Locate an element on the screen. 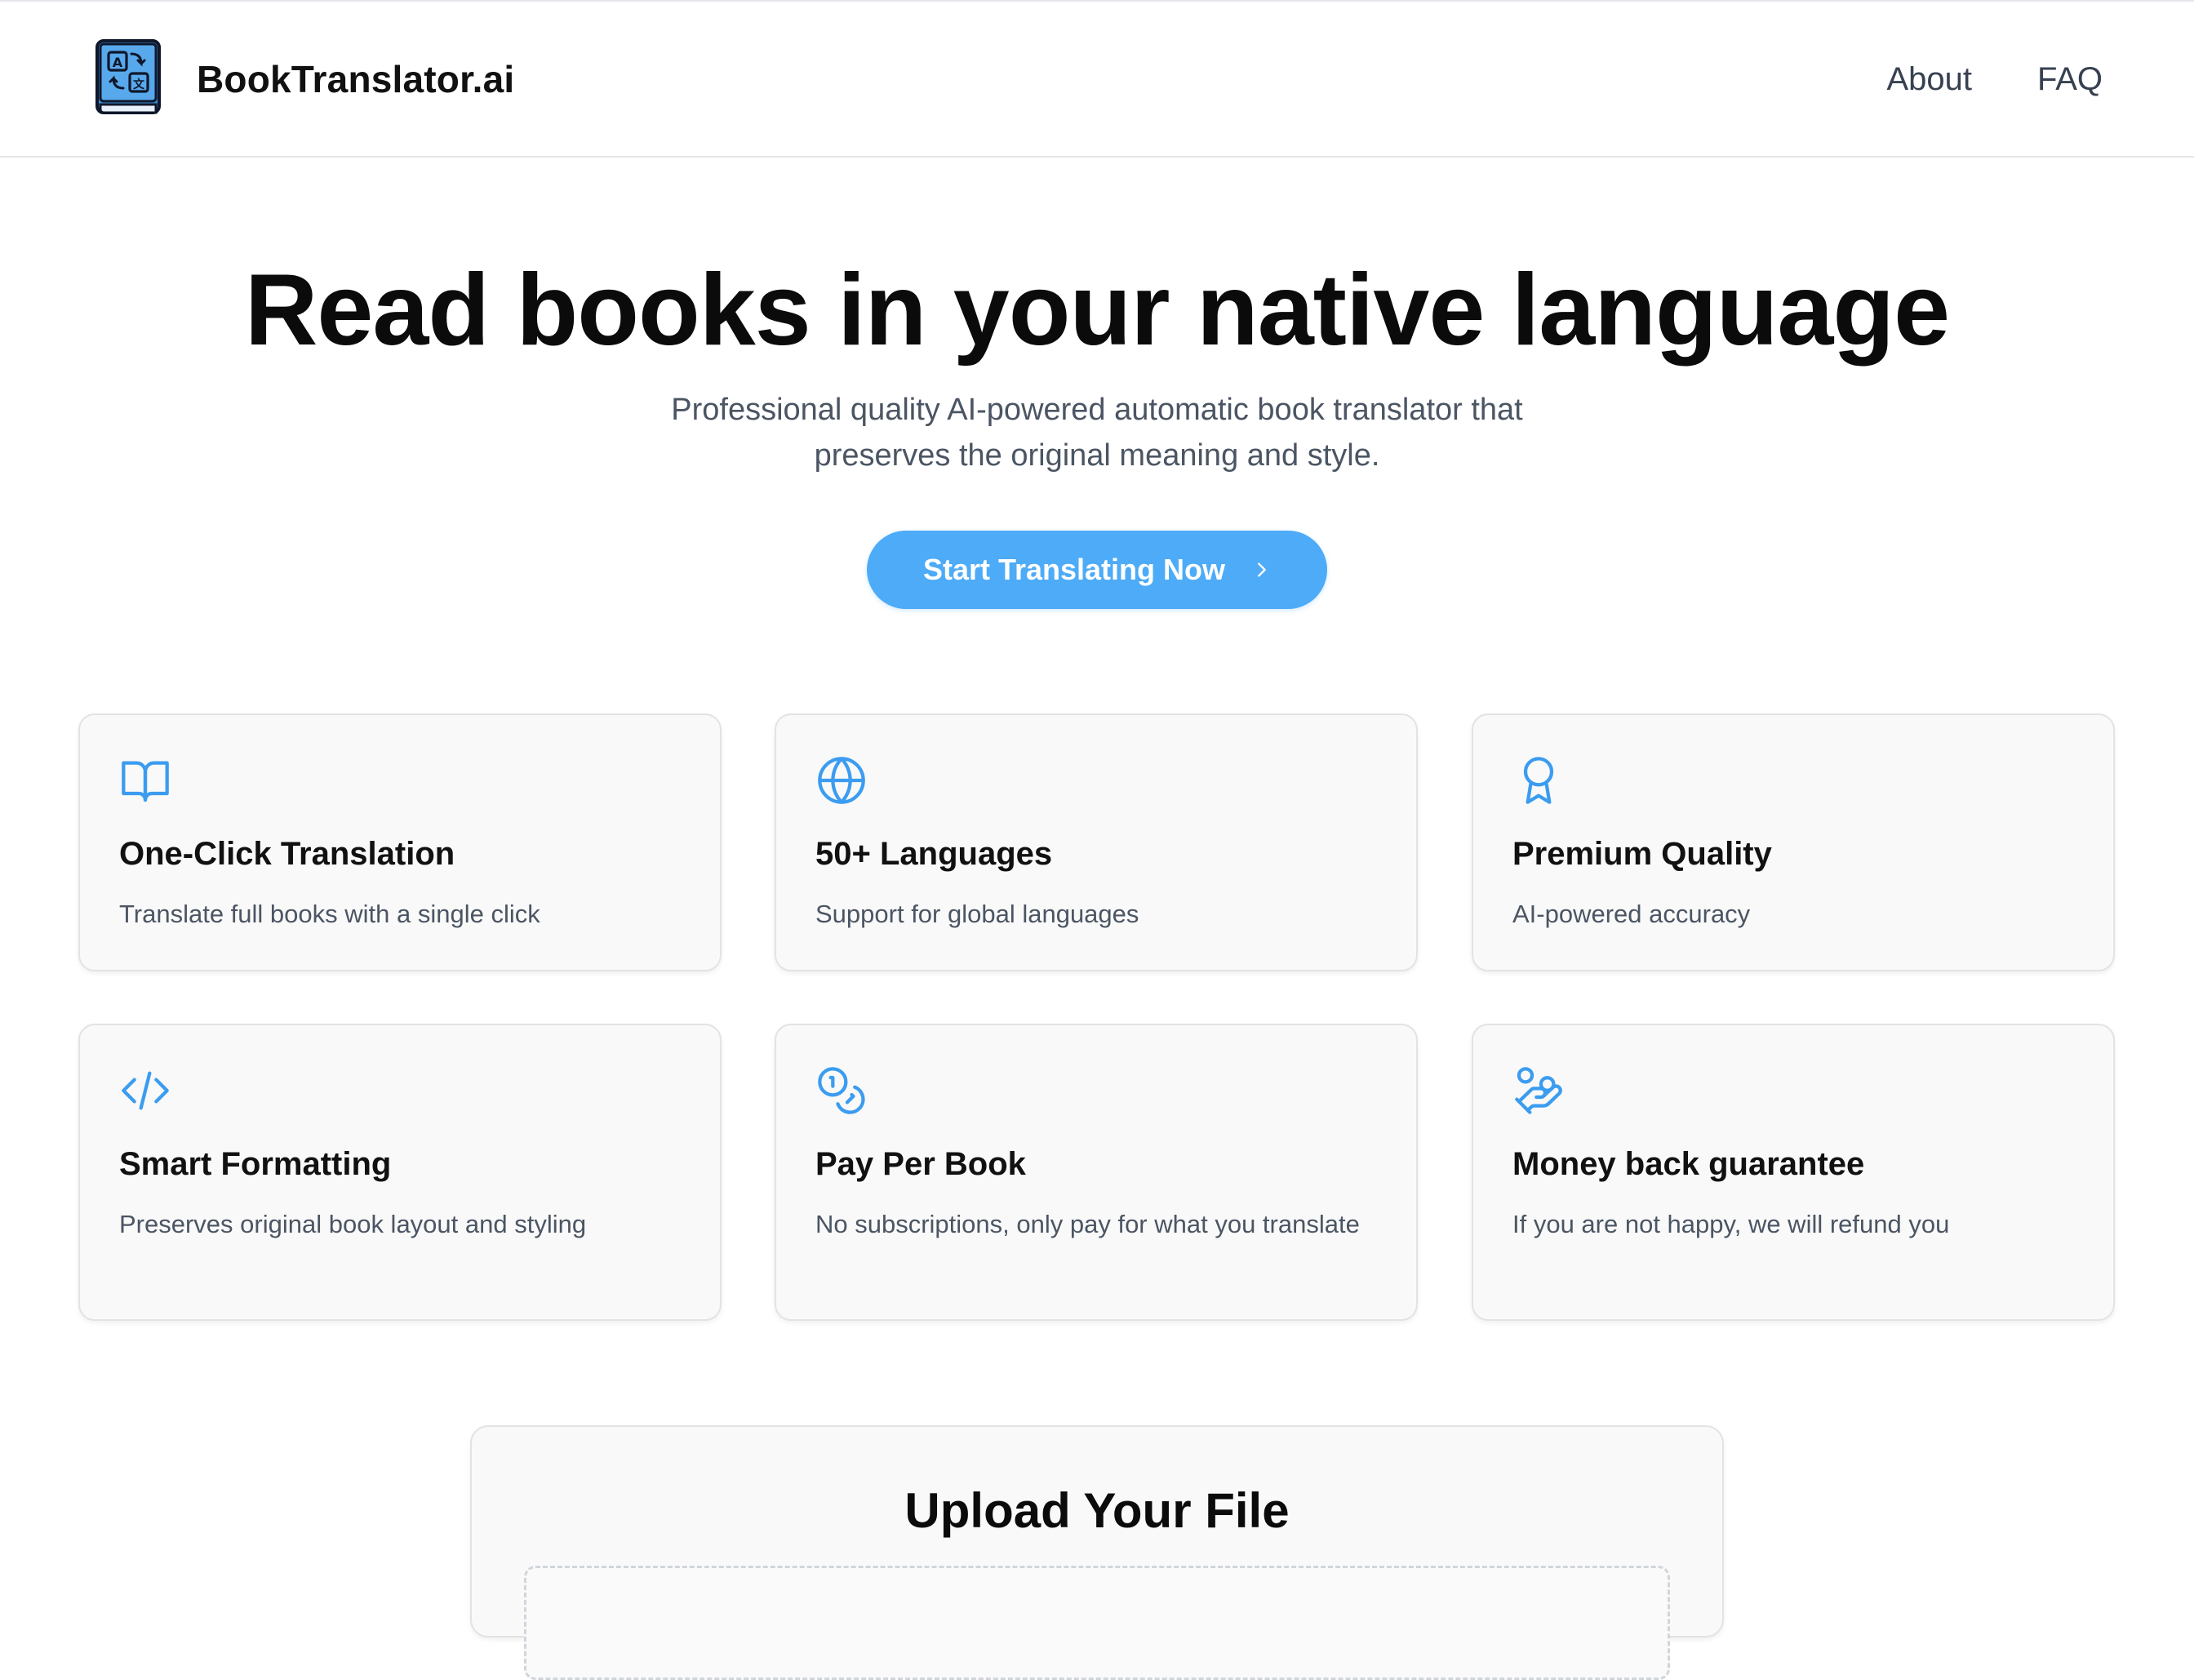 This screenshot has height=1680, width=2194. nav-link-faq: FAQ is located at coordinates (2070, 79).